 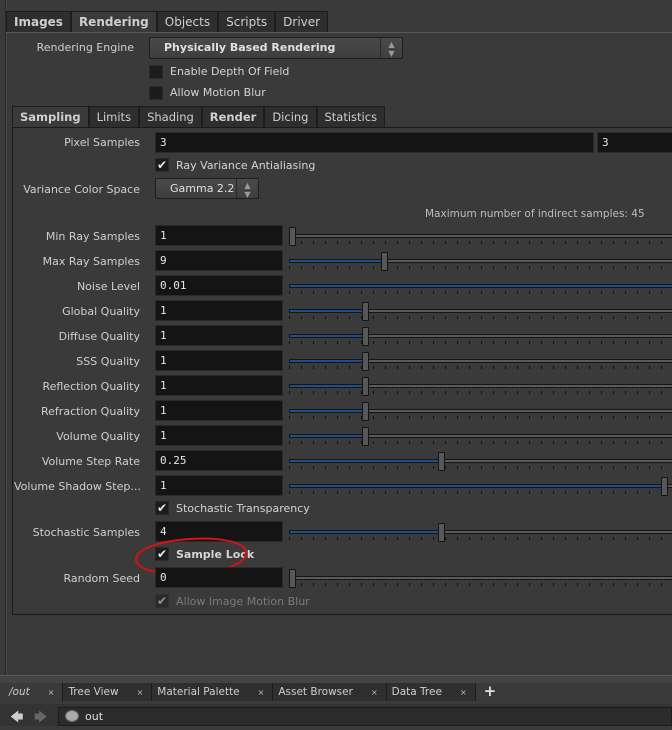 What do you see at coordinates (351, 116) in the screenshot?
I see `tab-statistics: Statistics` at bounding box center [351, 116].